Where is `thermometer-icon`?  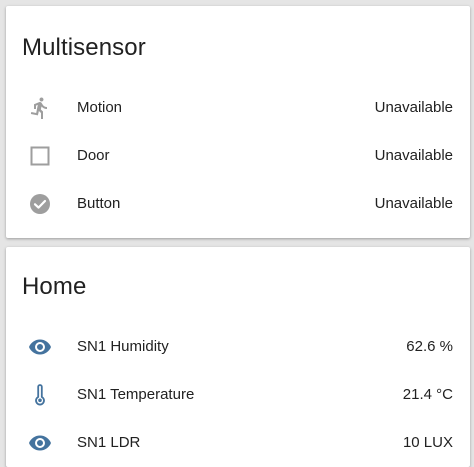 thermometer-icon is located at coordinates (40, 395).